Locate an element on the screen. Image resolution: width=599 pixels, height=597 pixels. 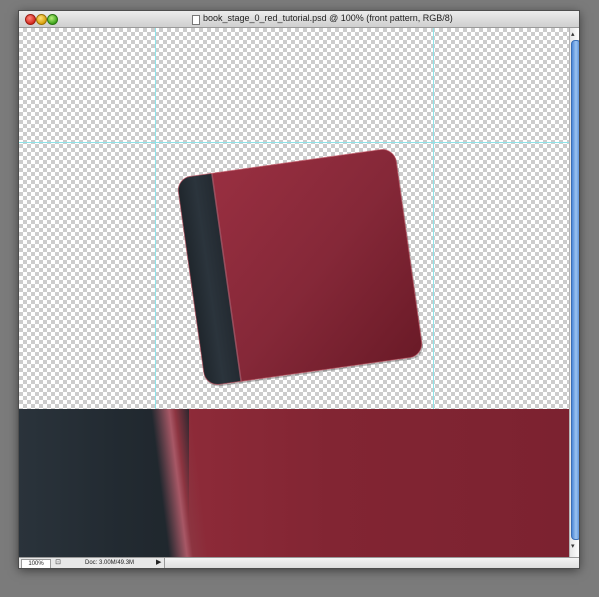
status-bar: 100% ⊡ Doc: 3.00M/49.3M ▶ is located at coordinates (299, 562).